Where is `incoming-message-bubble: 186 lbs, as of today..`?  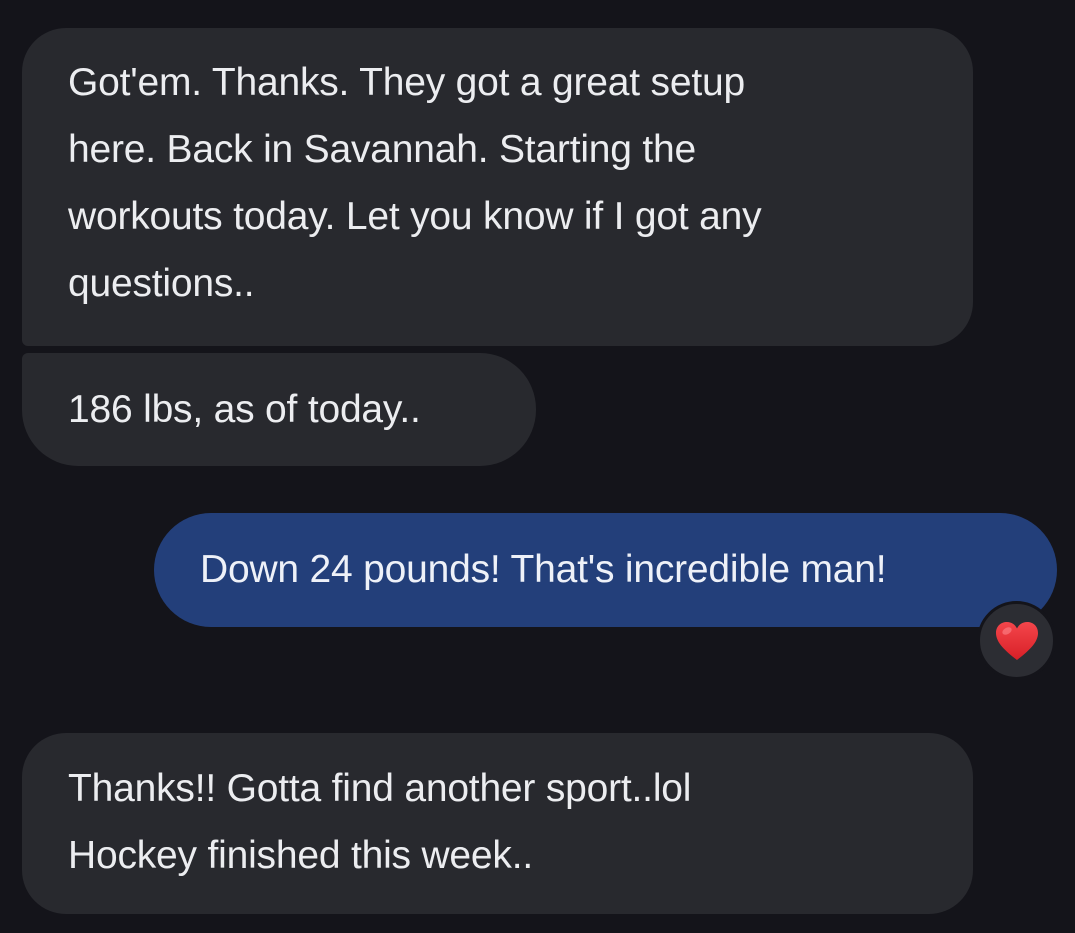
incoming-message-bubble: 186 lbs, as of today.. is located at coordinates (279, 409).